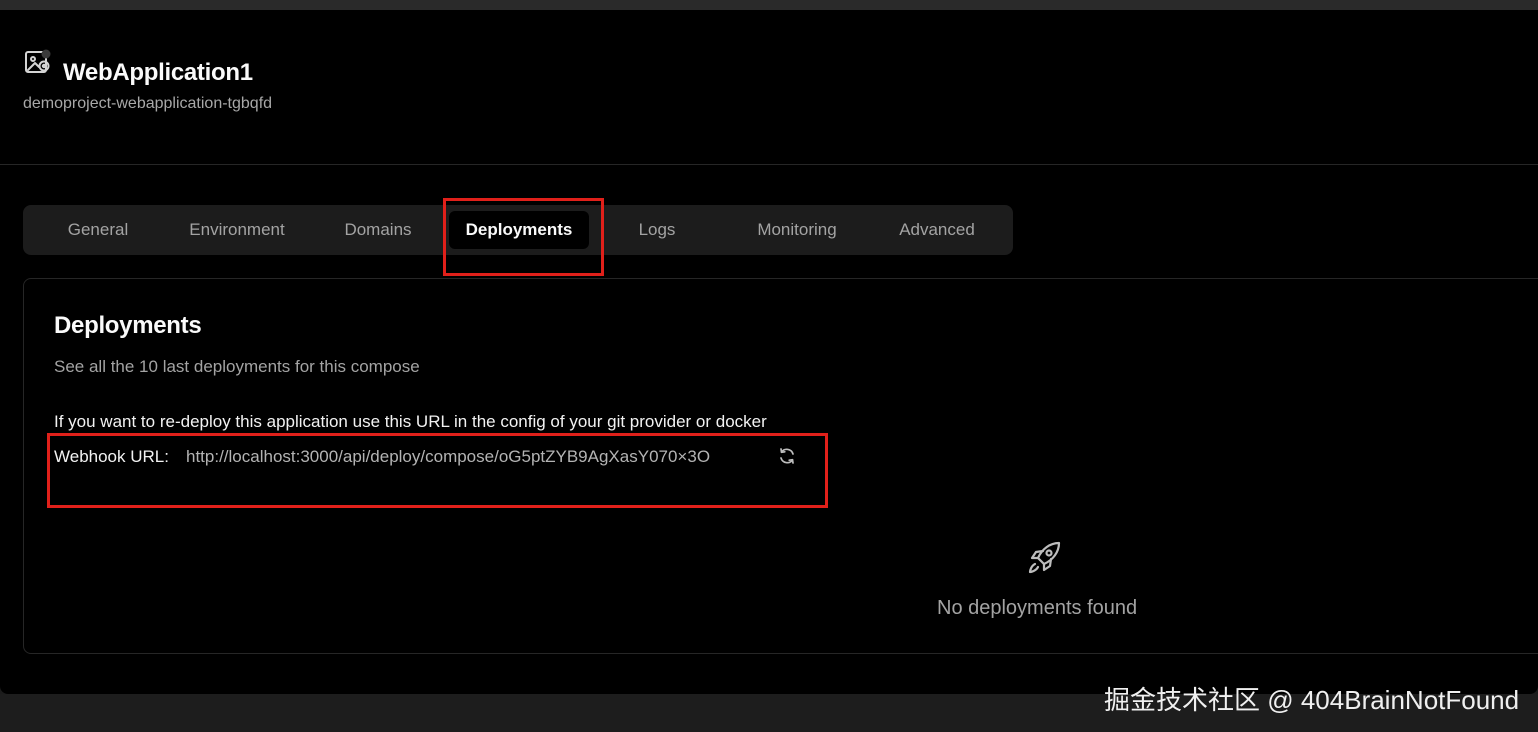 Image resolution: width=1538 pixels, height=732 pixels. What do you see at coordinates (1037, 608) in the screenshot?
I see `empty-state-text: No deployments found` at bounding box center [1037, 608].